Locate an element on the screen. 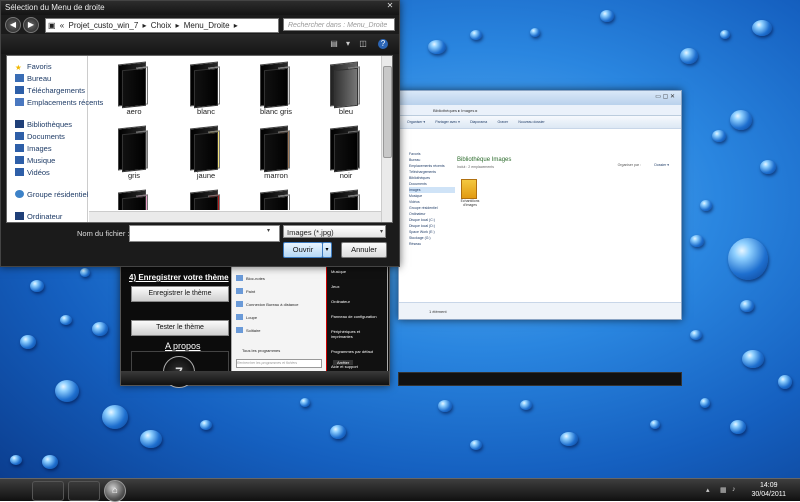  library-subtitle: Inclut : 2 emplacements is located at coordinates (475, 167).